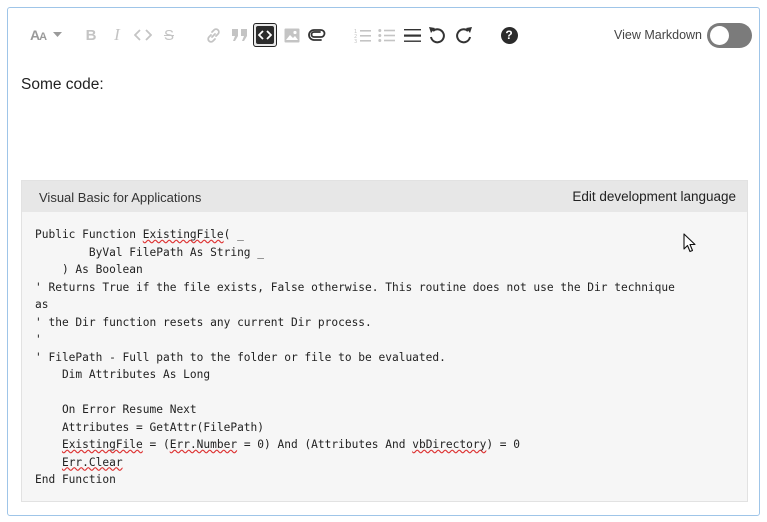  I want to click on svg-text: 3, so click(355, 41).